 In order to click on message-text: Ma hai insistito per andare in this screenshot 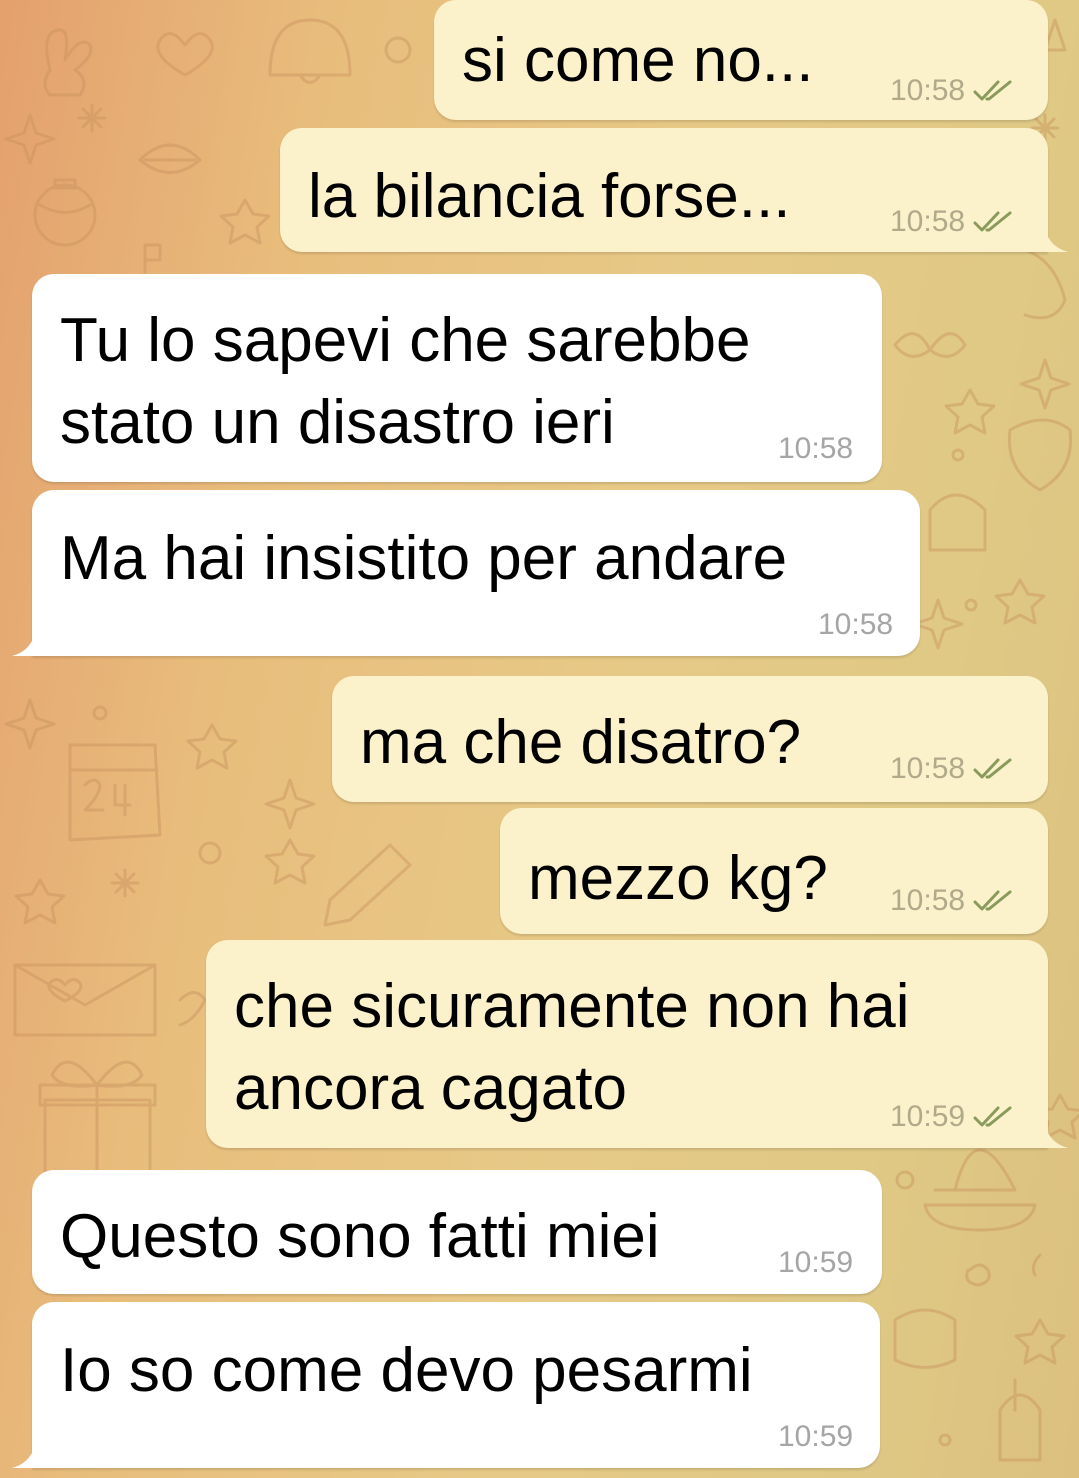, I will do `click(424, 558)`.